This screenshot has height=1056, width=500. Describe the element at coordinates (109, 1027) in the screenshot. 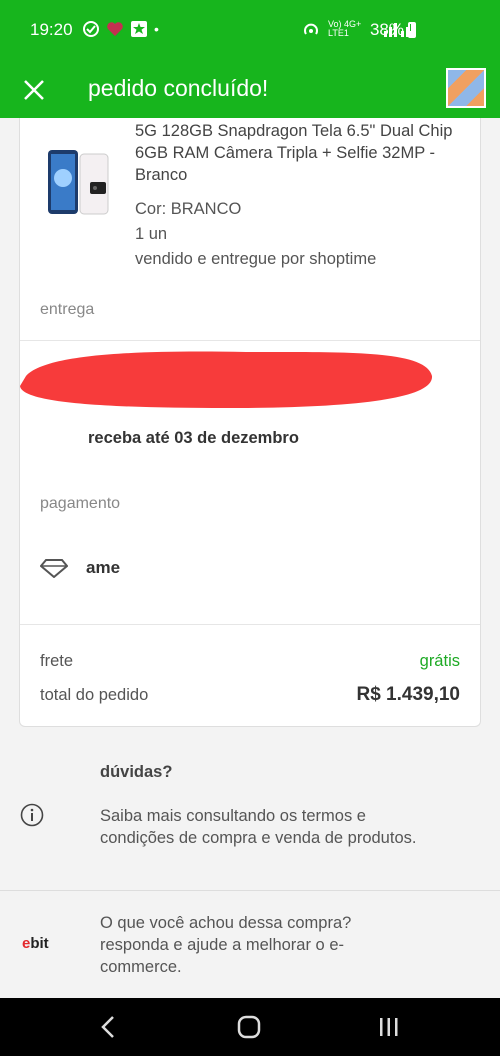

I see `back-icon` at that location.